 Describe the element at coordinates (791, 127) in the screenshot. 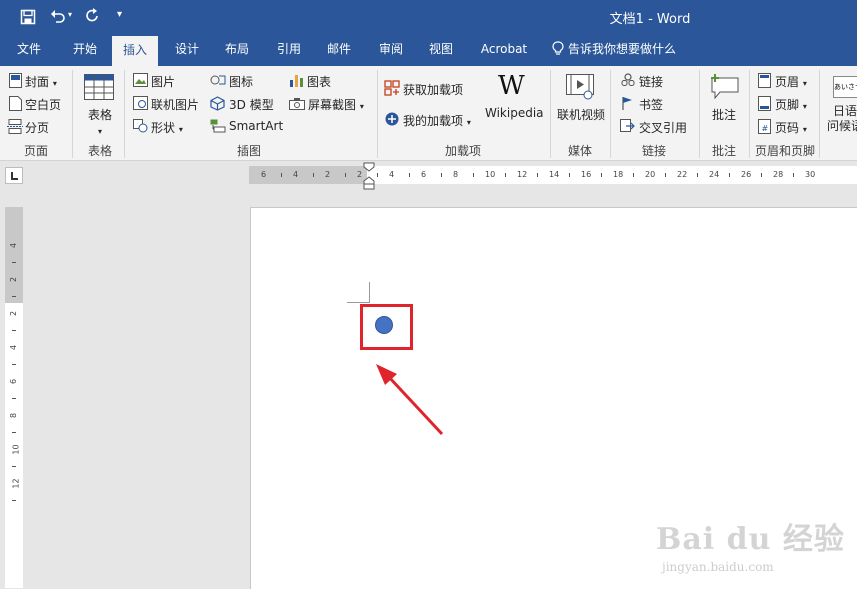

I see `page-number-button: 页码 ▾` at that location.